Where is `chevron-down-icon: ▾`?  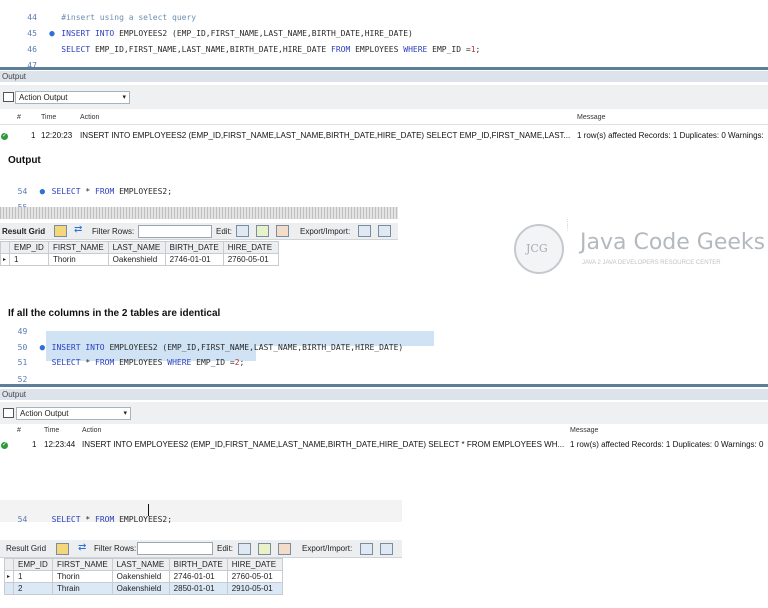
chevron-down-icon: ▾ is located at coordinates (124, 97).